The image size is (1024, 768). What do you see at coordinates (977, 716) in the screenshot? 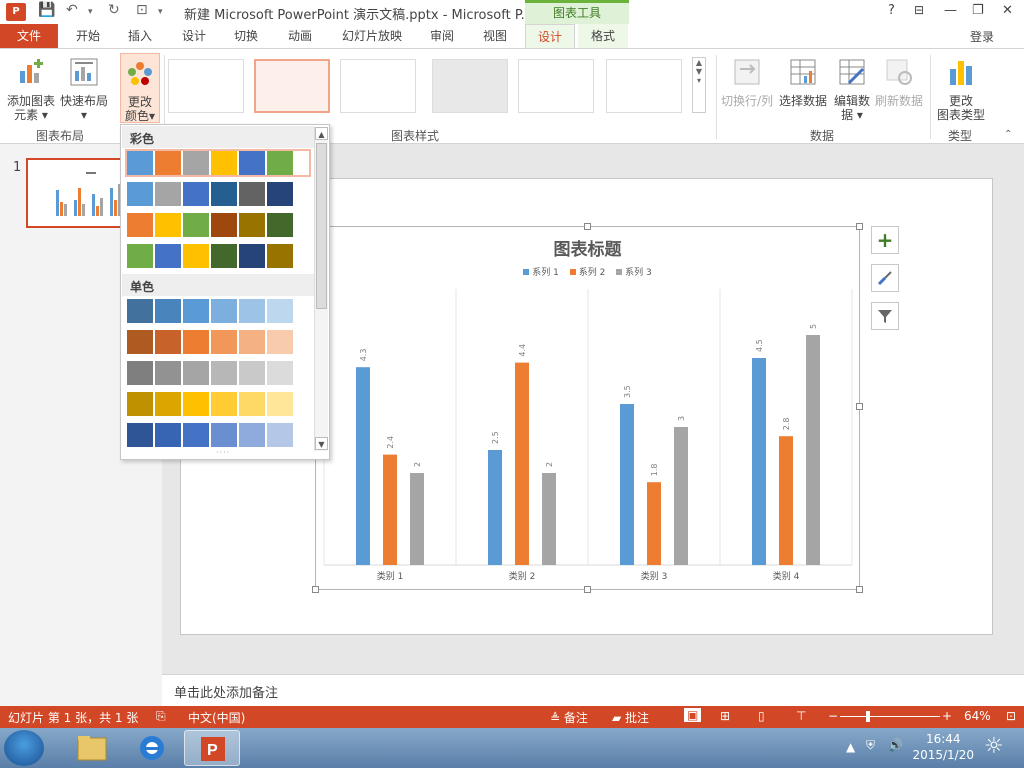
I see `zoom-level: 64%` at bounding box center [977, 716].